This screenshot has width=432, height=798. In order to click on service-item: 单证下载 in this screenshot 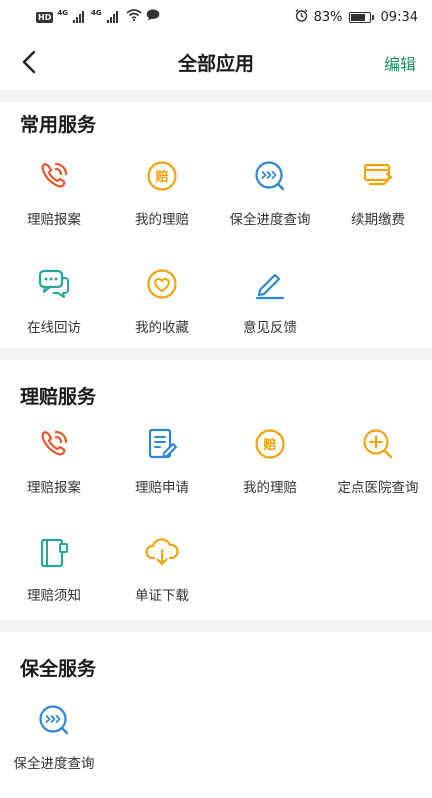, I will do `click(162, 582)`.